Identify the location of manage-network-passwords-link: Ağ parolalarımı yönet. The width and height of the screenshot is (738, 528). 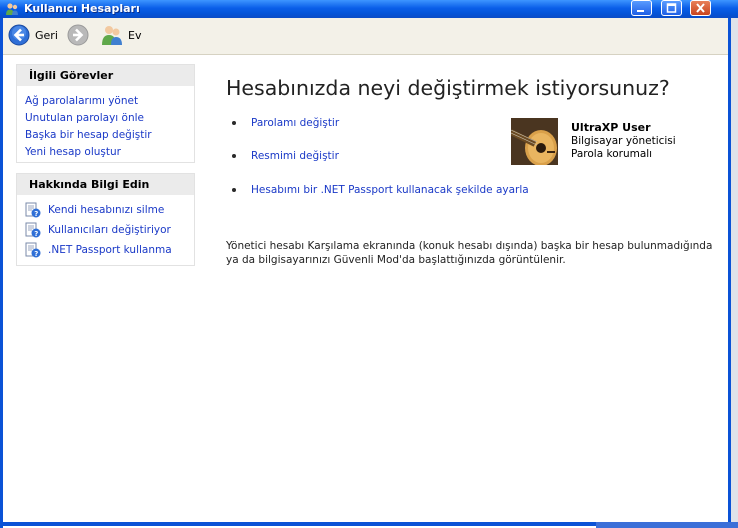
(81, 101).